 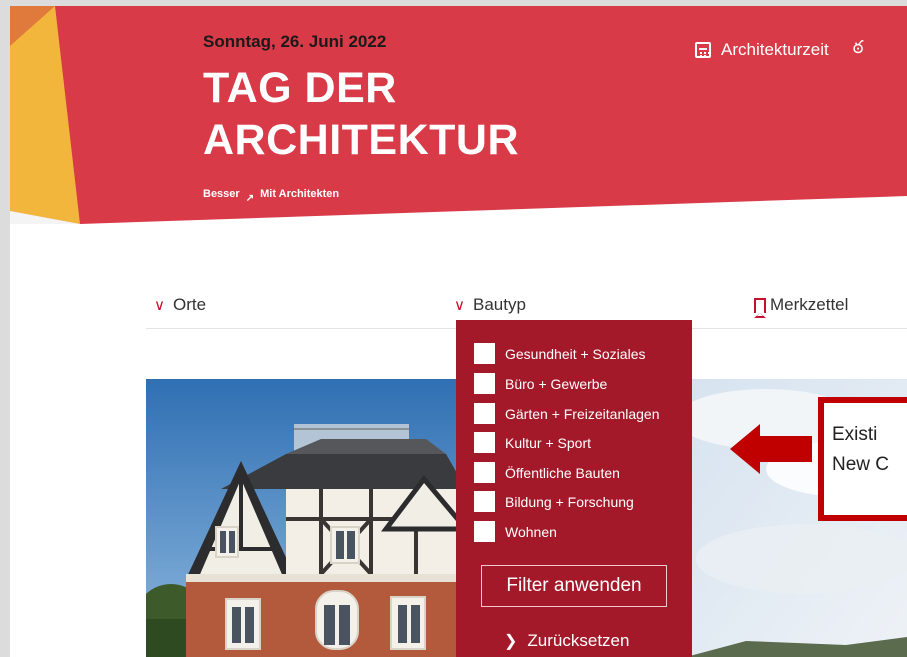 I want to click on nav-link-architekturzeit: Architekturzeit, so click(x=775, y=50).